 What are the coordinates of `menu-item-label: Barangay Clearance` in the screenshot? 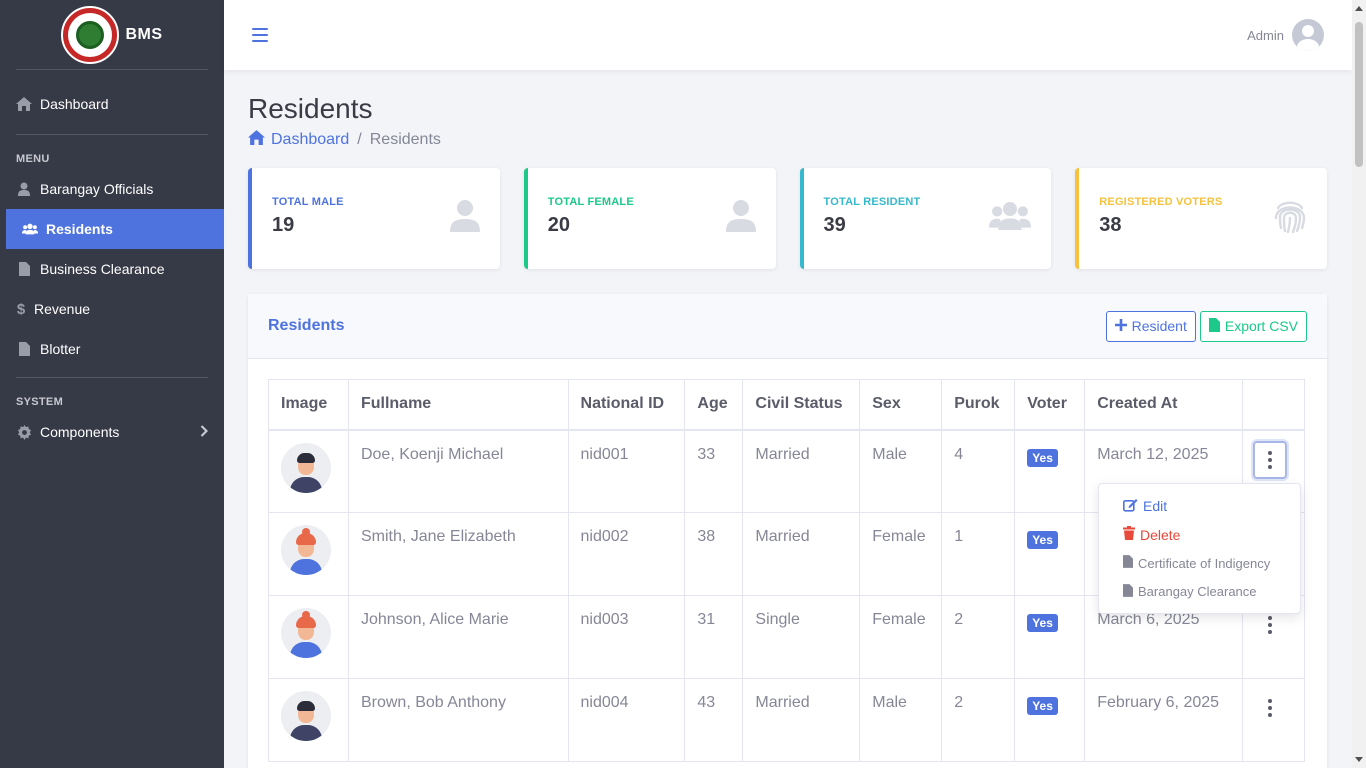 It's located at (1197, 592).